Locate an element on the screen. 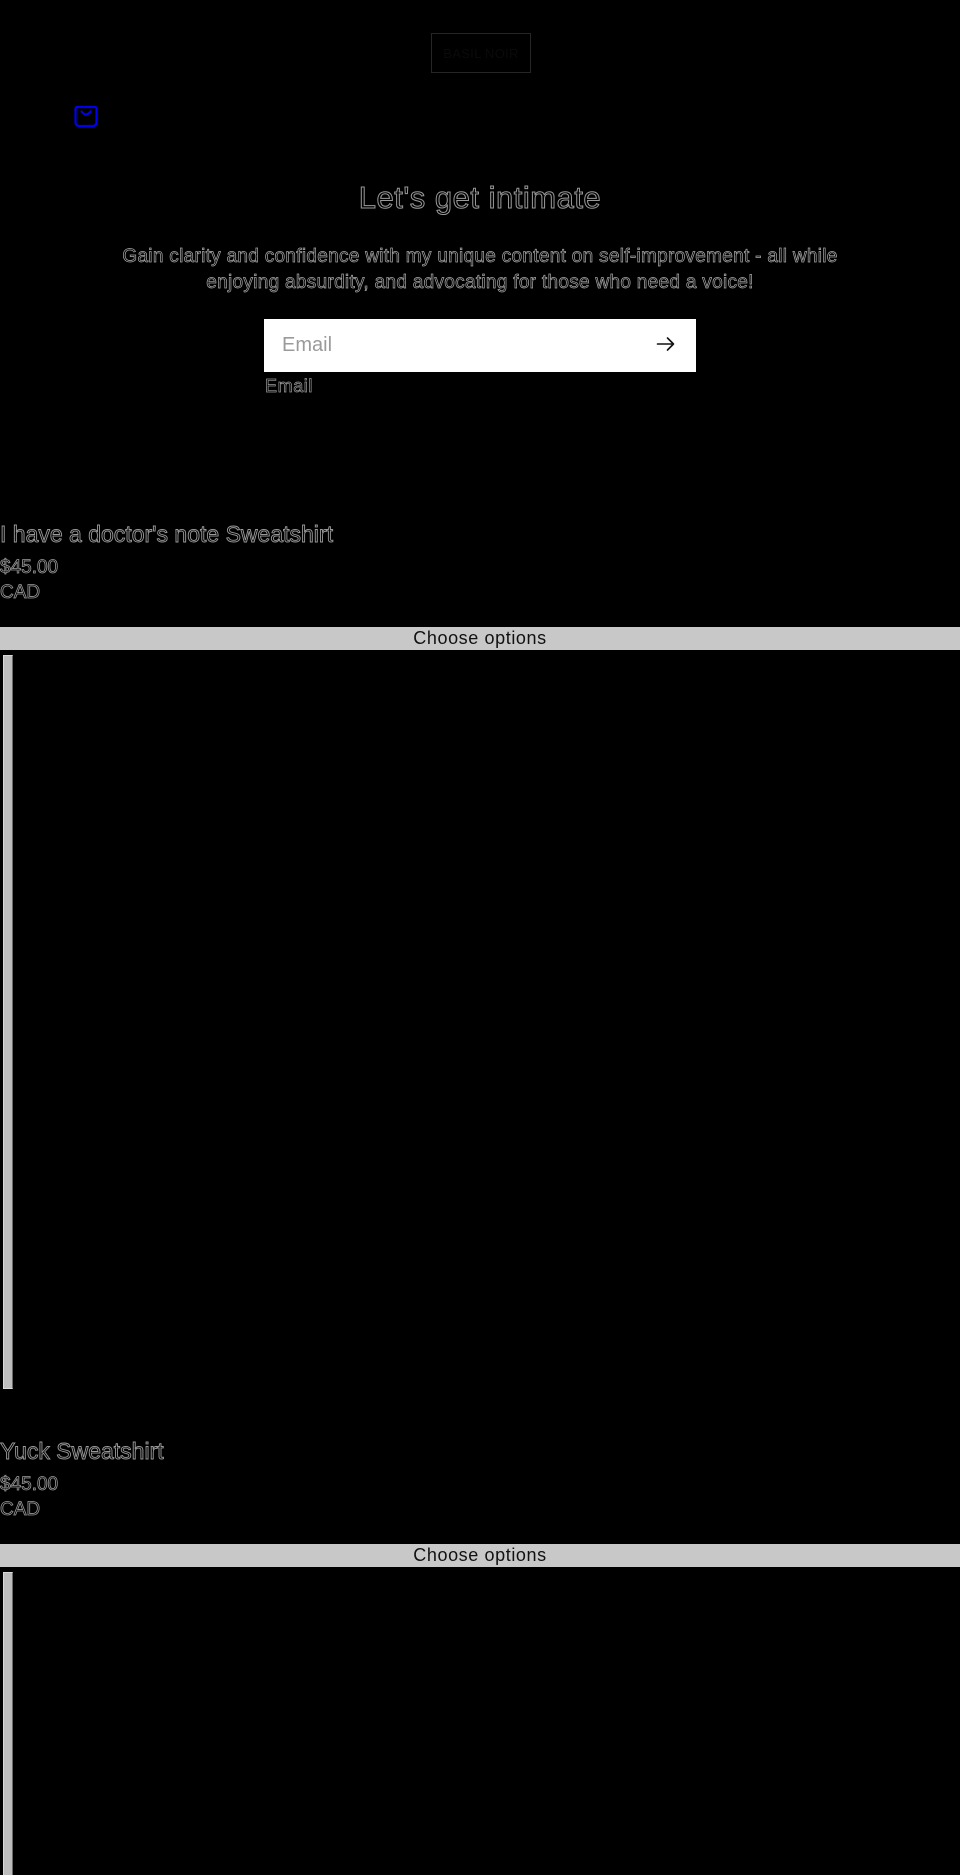  newsletter-title: Let's get intimate is located at coordinates (480, 198).